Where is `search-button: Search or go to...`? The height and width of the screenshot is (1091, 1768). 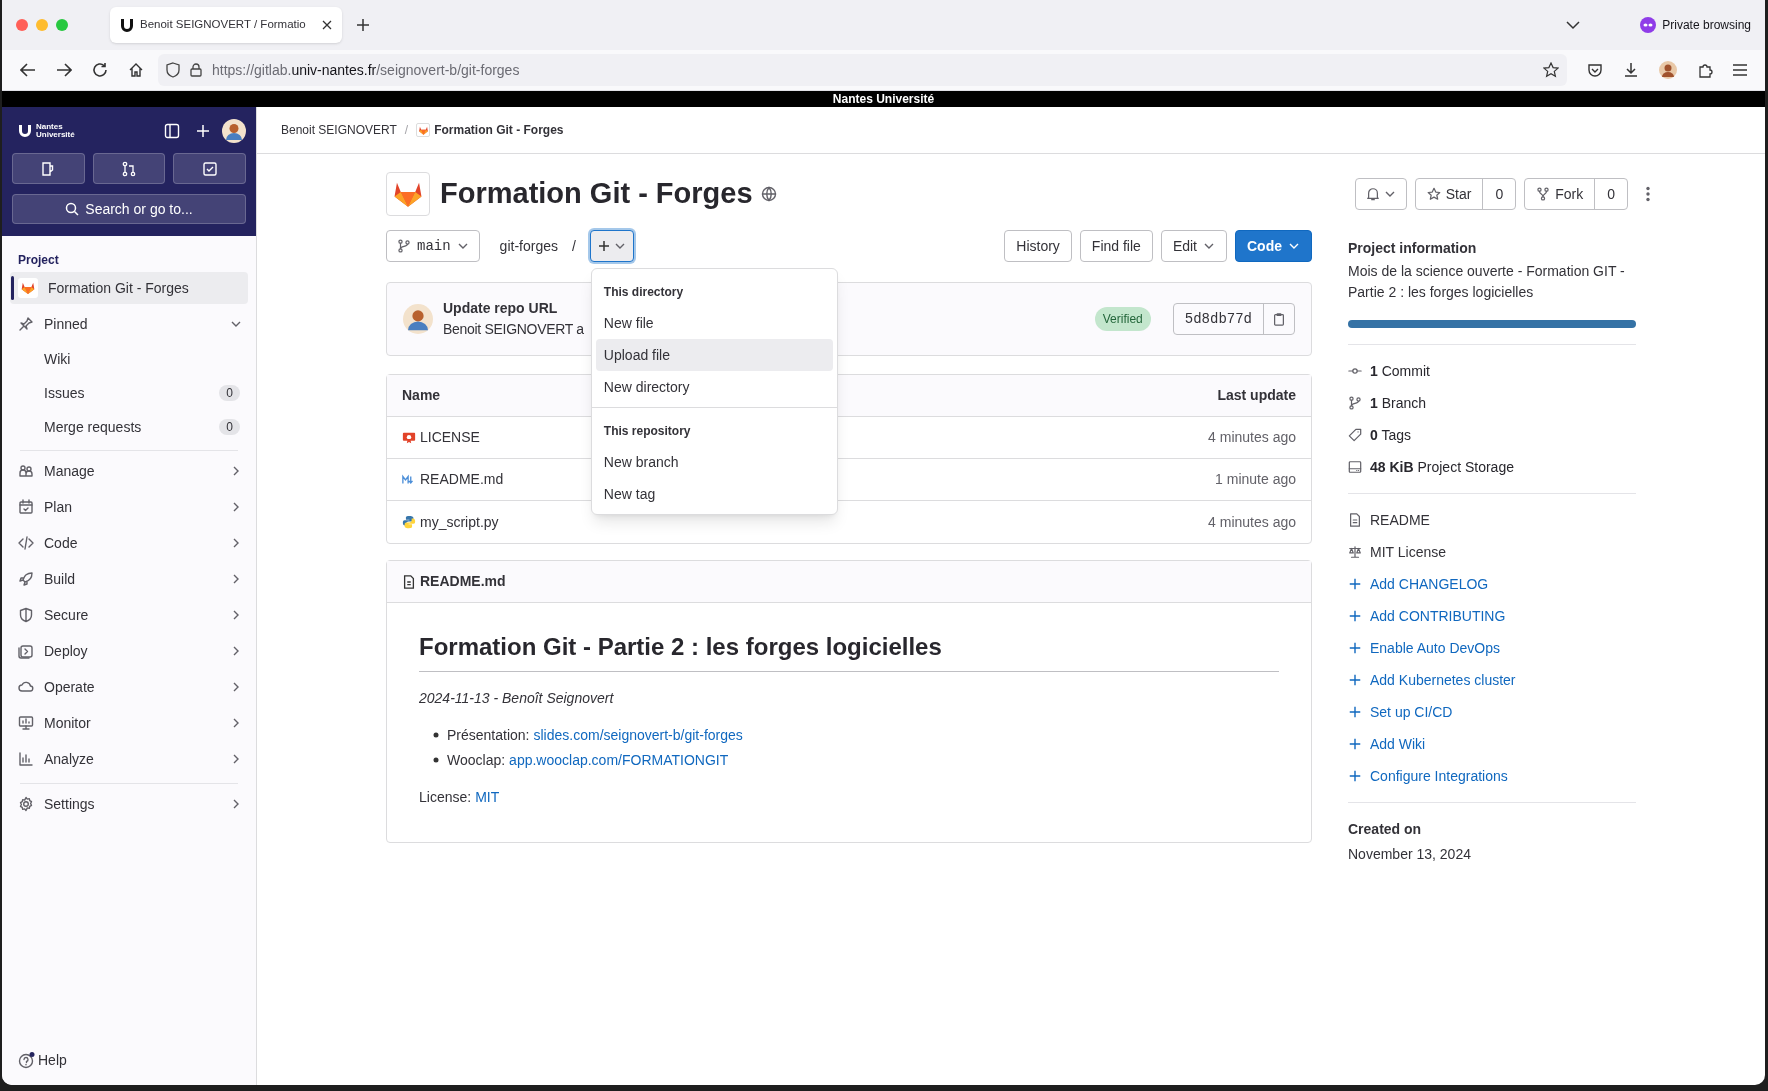 search-button: Search or go to... is located at coordinates (129, 209).